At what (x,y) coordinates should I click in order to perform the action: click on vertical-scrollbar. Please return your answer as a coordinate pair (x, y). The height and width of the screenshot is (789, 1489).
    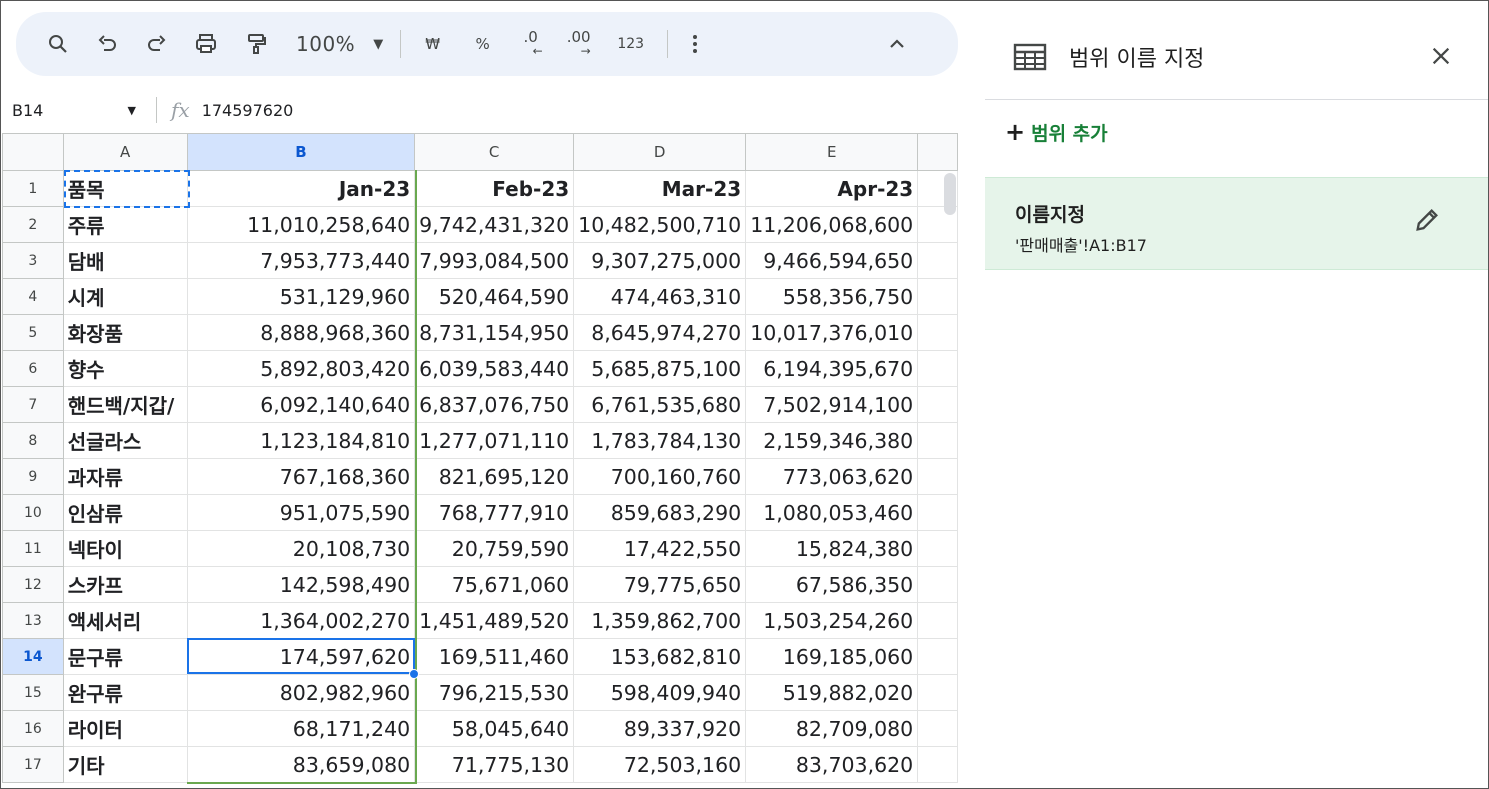
    Looking at the image, I should click on (950, 194).